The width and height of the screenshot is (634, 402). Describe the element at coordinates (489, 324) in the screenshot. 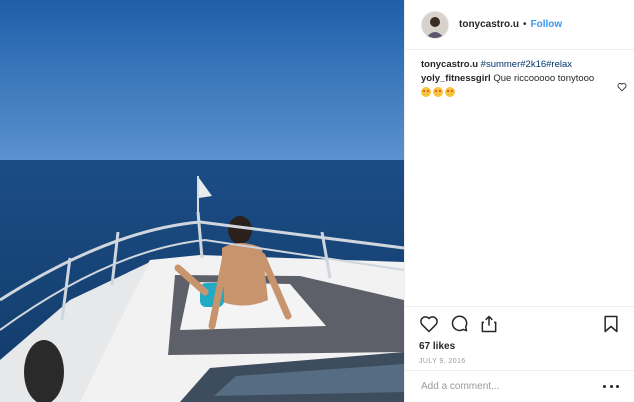

I see `share-icon` at that location.